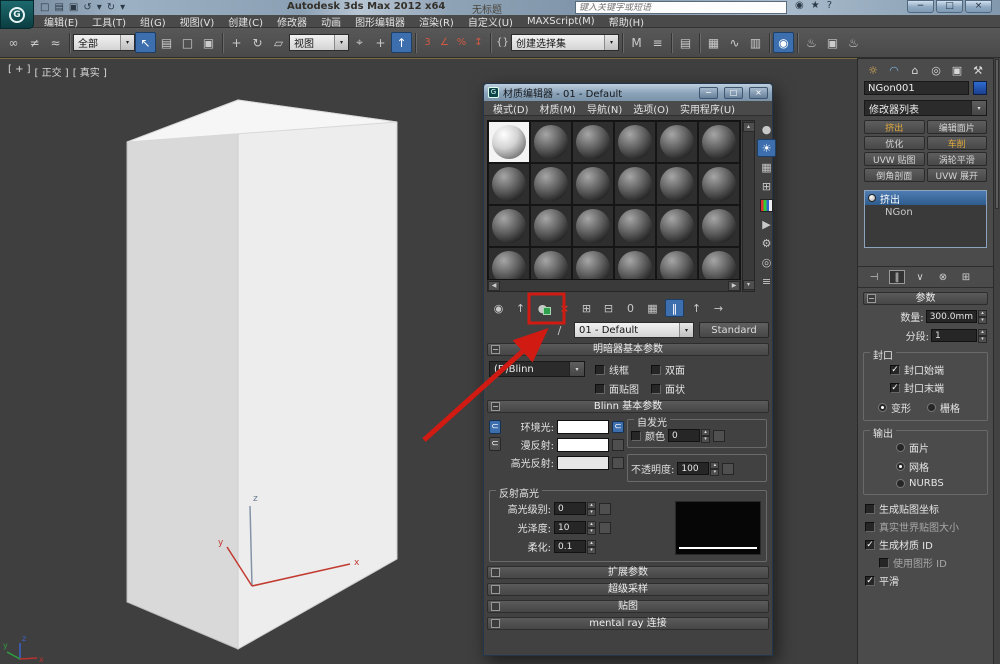  Describe the element at coordinates (696, 308) in the screenshot. I see `go-to-parent-icon: ↑` at that location.